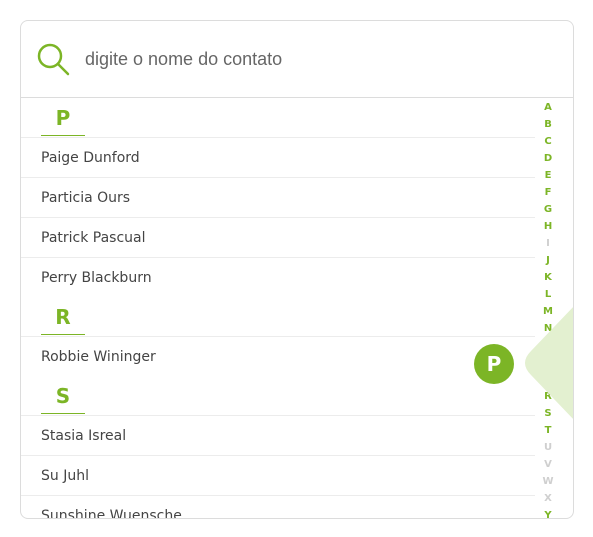 The width and height of the screenshot is (593, 537). Describe the element at coordinates (278, 395) in the screenshot. I see `section-header: S` at that location.